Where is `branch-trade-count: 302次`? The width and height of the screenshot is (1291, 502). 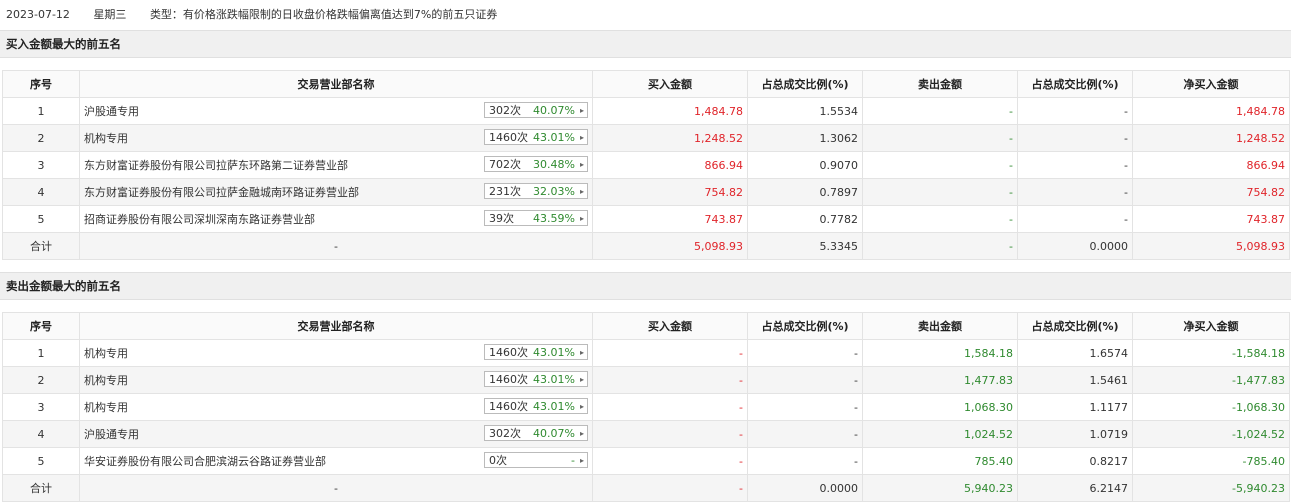
branch-trade-count: 302次 is located at coordinates (505, 433).